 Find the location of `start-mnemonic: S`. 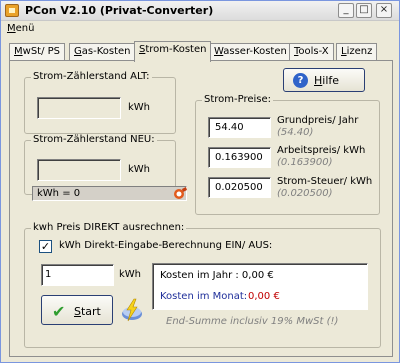

start-mnemonic: S is located at coordinates (77, 311).